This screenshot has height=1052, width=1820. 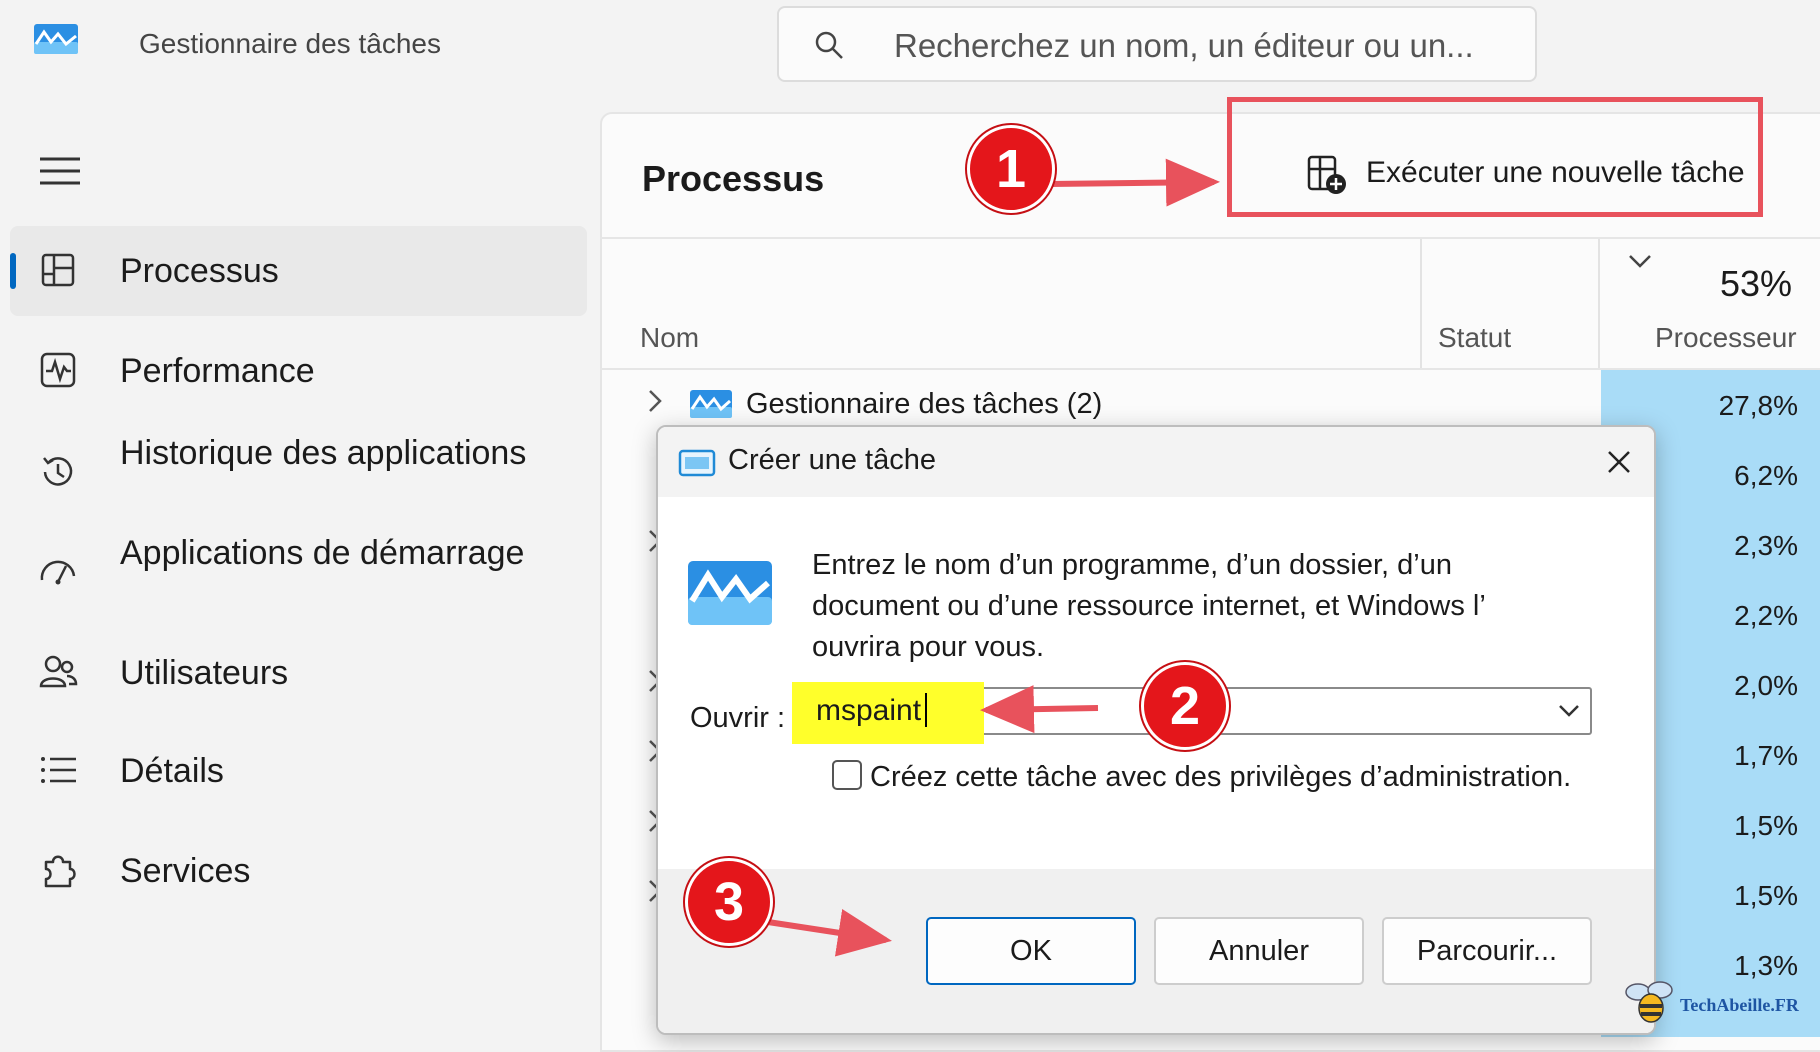 What do you see at coordinates (1758, 405) in the screenshot?
I see `cpu-cell: 27,8%` at bounding box center [1758, 405].